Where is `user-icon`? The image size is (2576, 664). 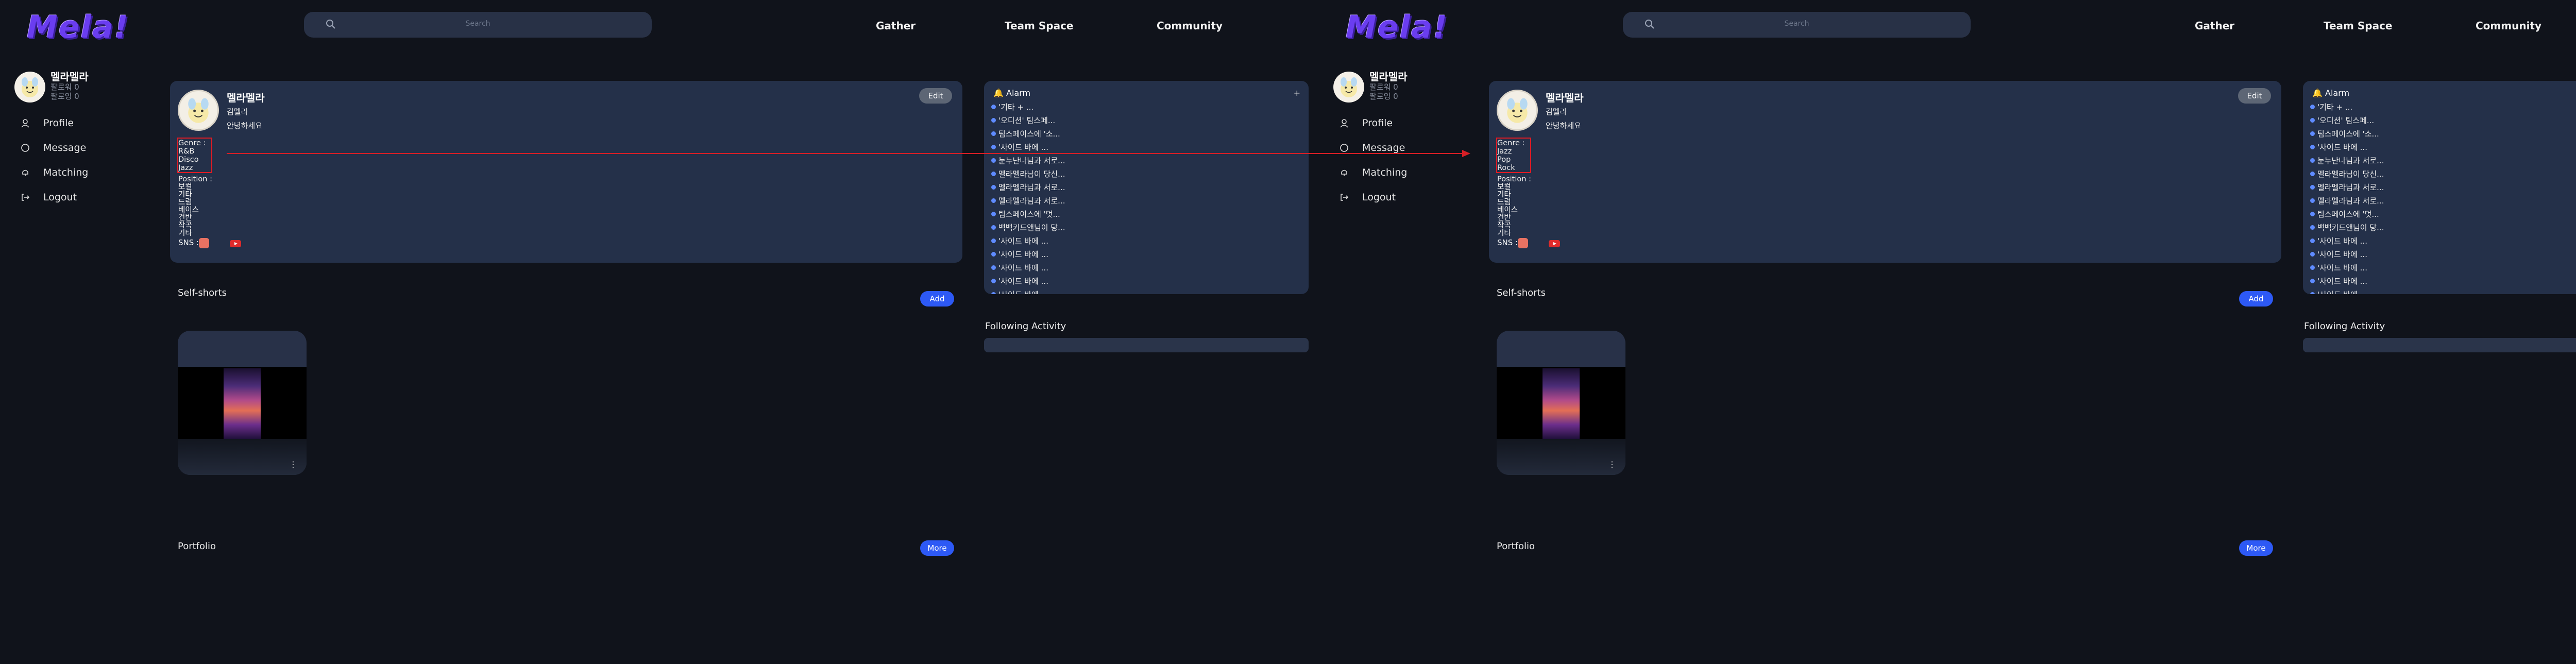
user-icon is located at coordinates (1344, 124).